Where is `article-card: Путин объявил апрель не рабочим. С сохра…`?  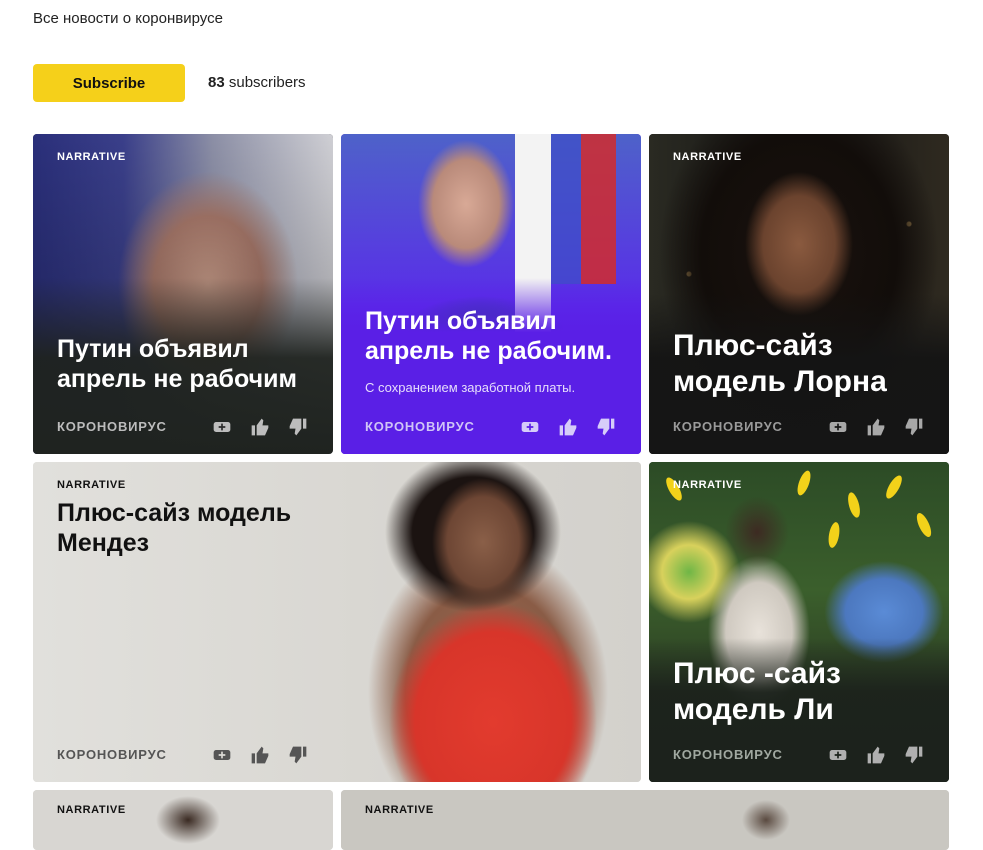
article-card: Путин объявил апрель не рабочим. С сохра… is located at coordinates (491, 294).